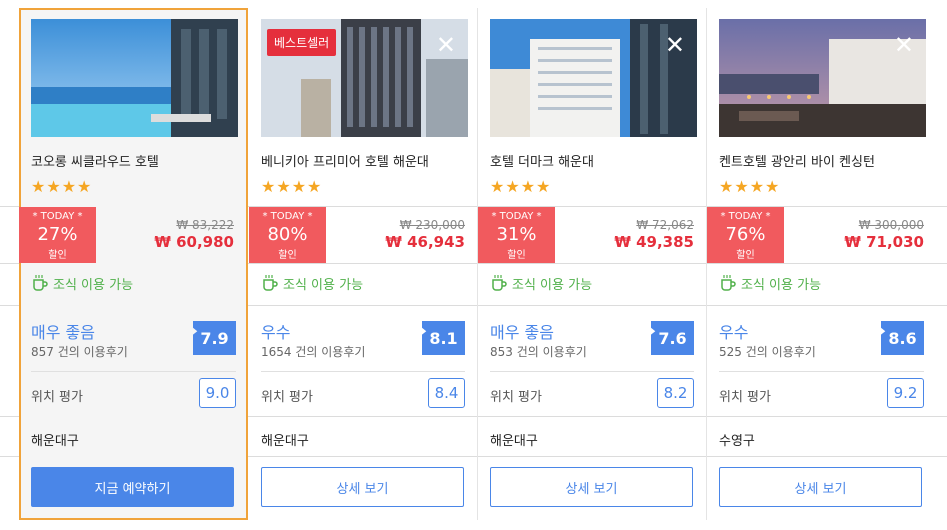  Describe the element at coordinates (313, 351) in the screenshot. I see `review-count: 1654 건의 이용후기` at that location.